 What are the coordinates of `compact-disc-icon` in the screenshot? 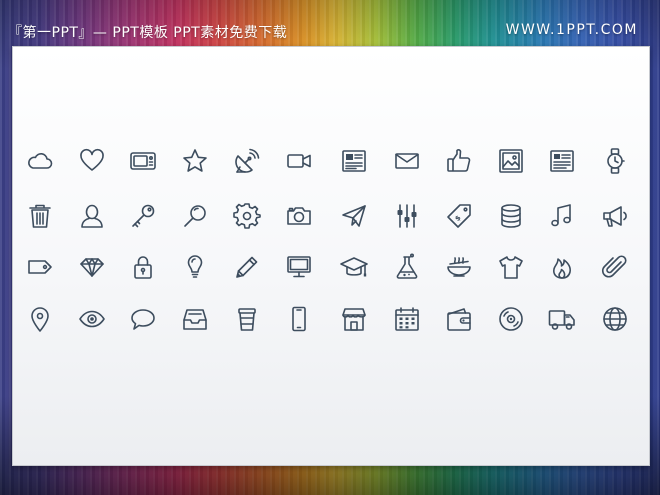 It's located at (511, 319).